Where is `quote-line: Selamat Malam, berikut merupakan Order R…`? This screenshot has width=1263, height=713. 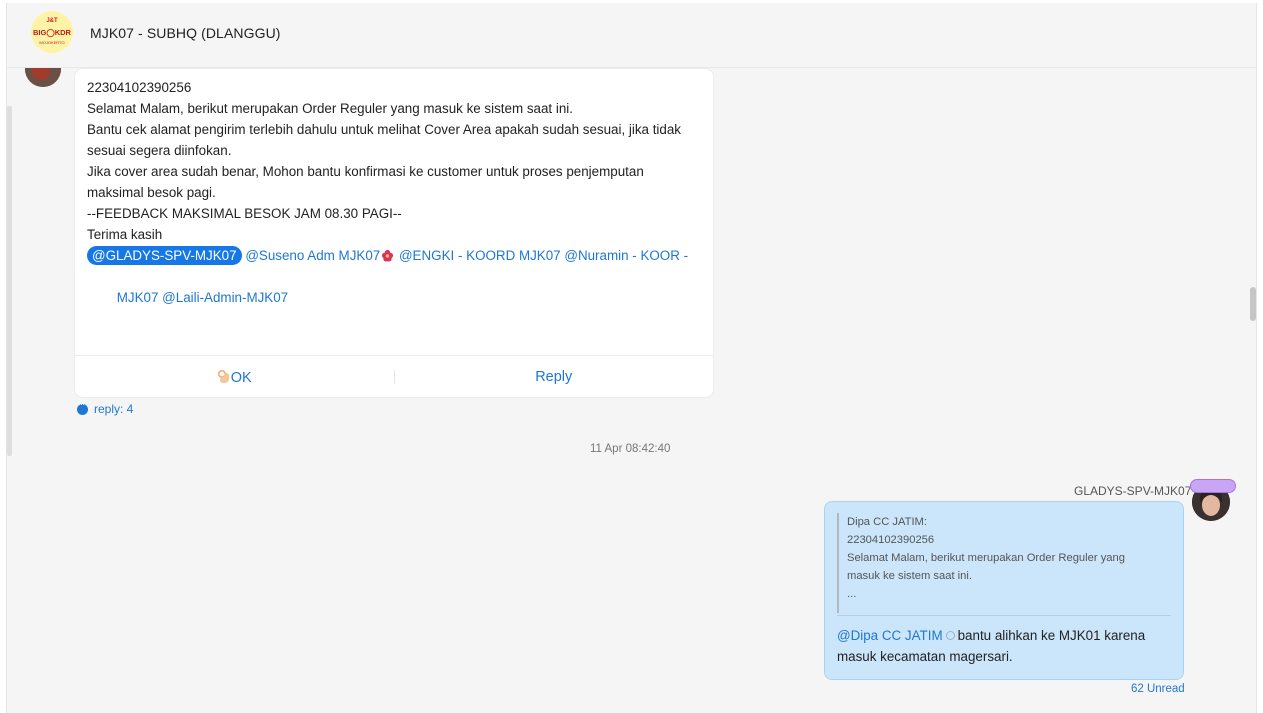 quote-line: Selamat Malam, berikut merupakan Order R… is located at coordinates (986, 558).